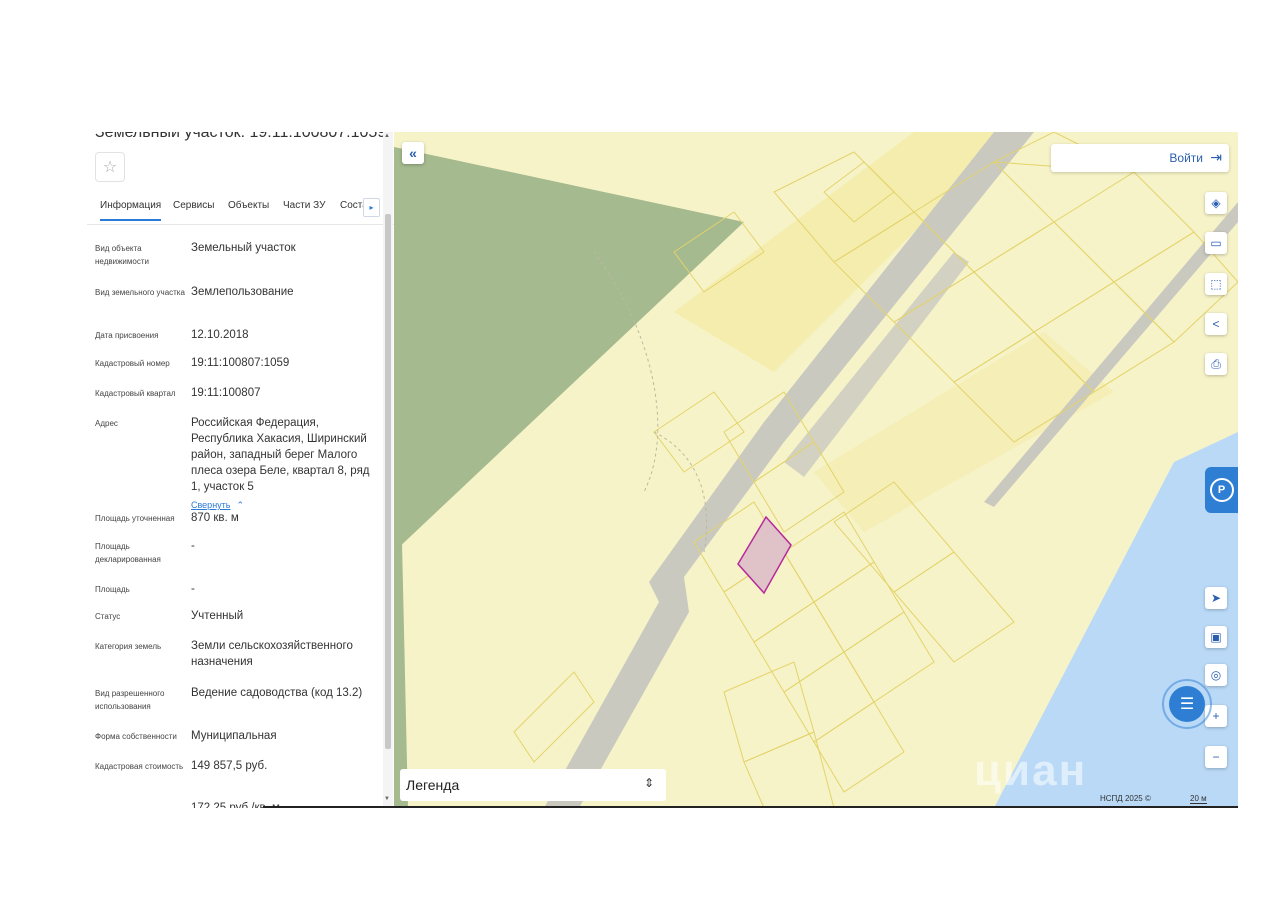  Describe the element at coordinates (215, 518) in the screenshot. I see `row-value: 870 кв. м` at that location.